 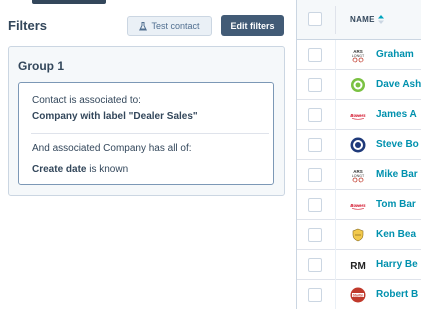 What do you see at coordinates (335, 20) in the screenshot?
I see `header-separator` at bounding box center [335, 20].